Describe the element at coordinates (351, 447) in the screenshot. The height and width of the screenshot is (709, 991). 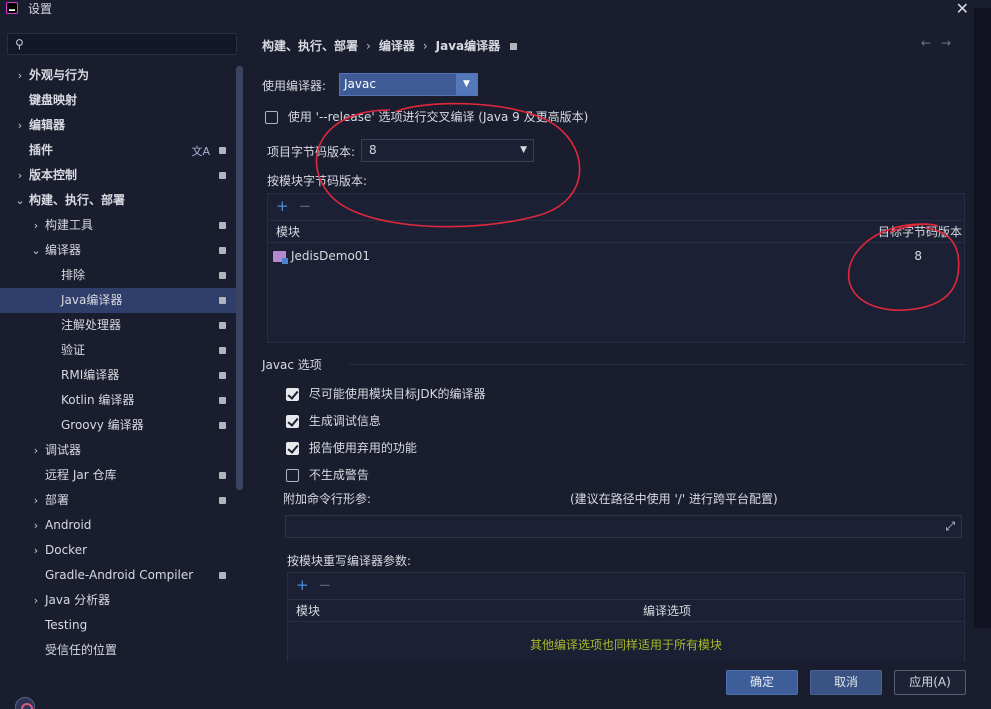
I see `javac-option-row: 报告使用弃用的功能` at that location.